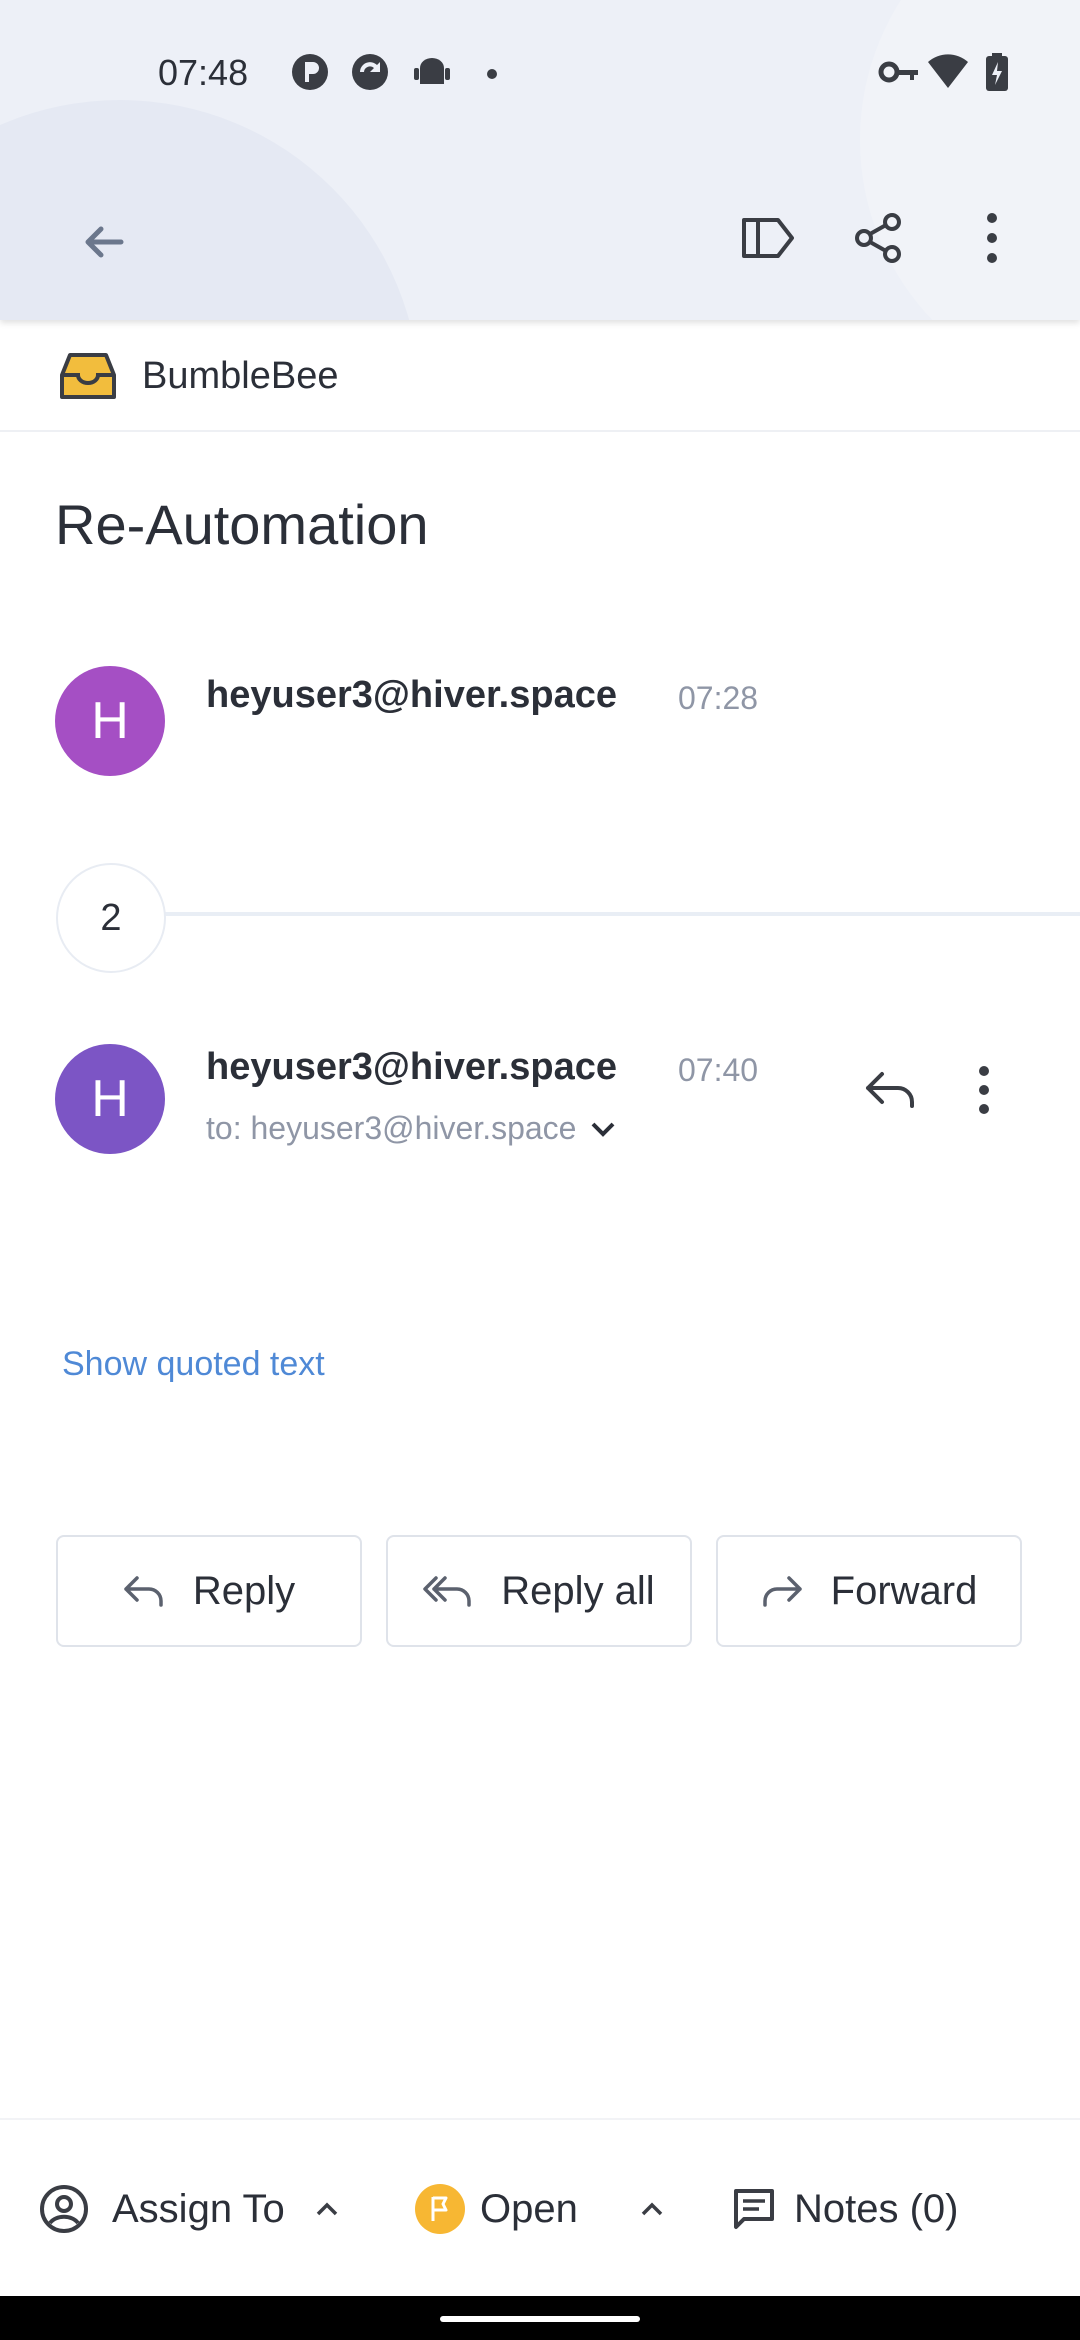 The width and height of the screenshot is (1080, 2340). I want to click on reply-icon-button, so click(890, 1090).